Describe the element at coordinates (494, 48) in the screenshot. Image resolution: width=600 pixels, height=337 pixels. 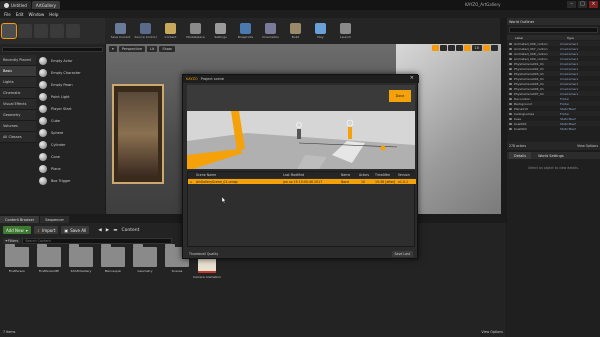
I see `maximize-viewport-icon` at that location.